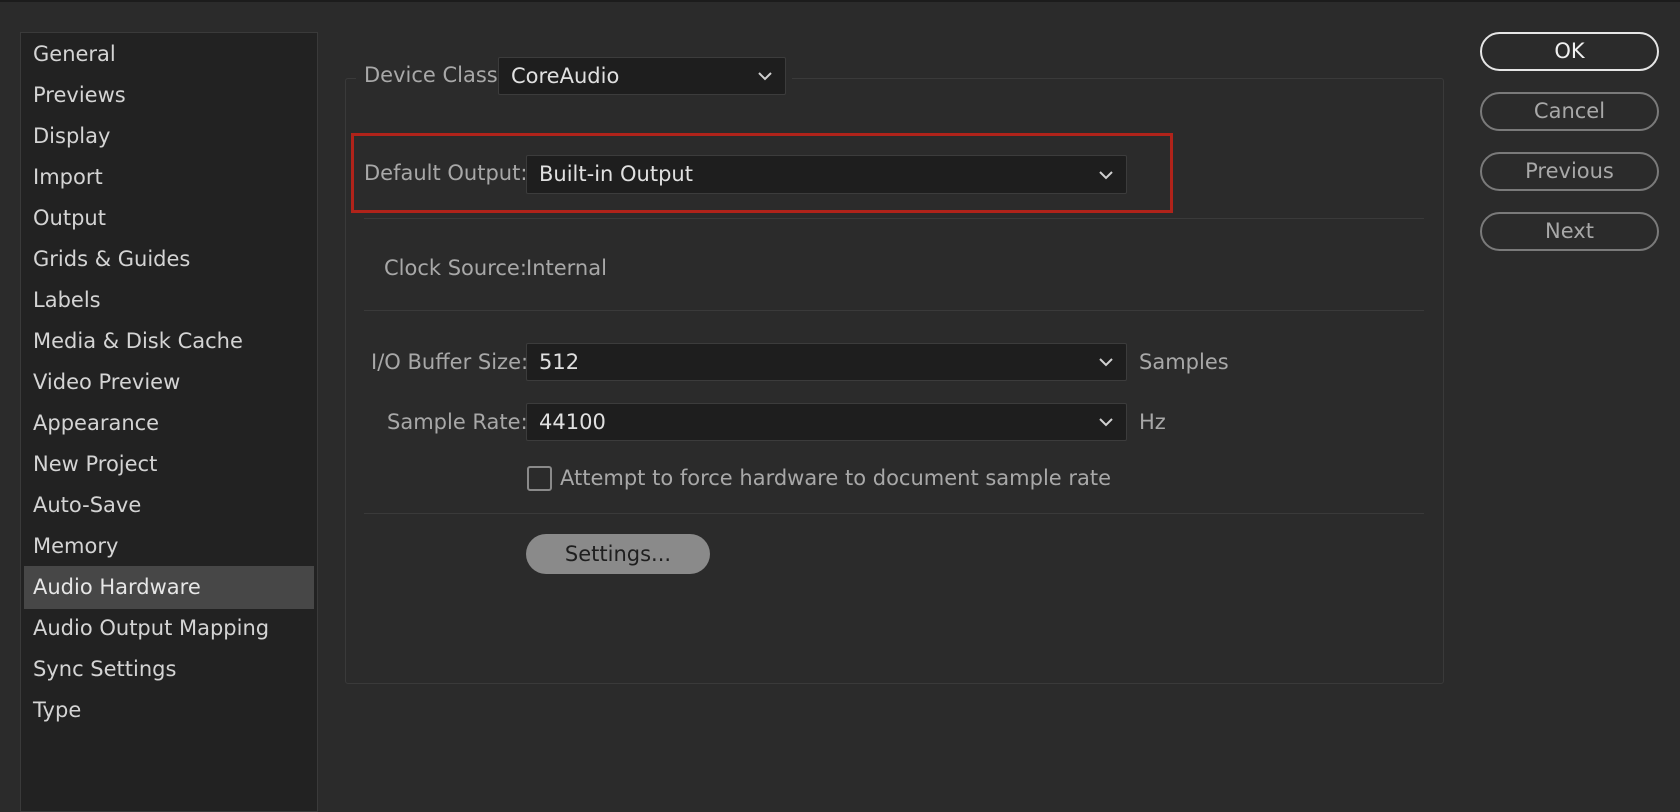 The width and height of the screenshot is (1680, 812). I want to click on sidebar-item-labels: Labels, so click(169, 300).